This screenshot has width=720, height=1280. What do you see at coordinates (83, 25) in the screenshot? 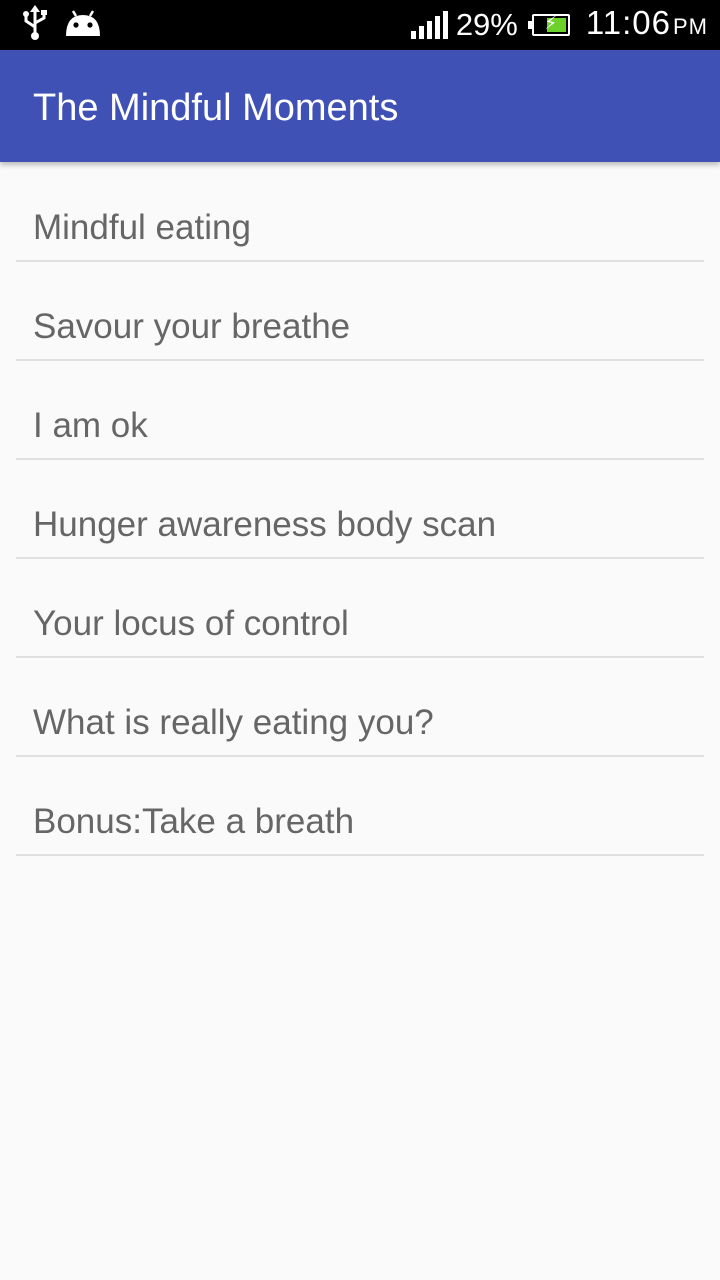
I see `android-debug-icon` at bounding box center [83, 25].